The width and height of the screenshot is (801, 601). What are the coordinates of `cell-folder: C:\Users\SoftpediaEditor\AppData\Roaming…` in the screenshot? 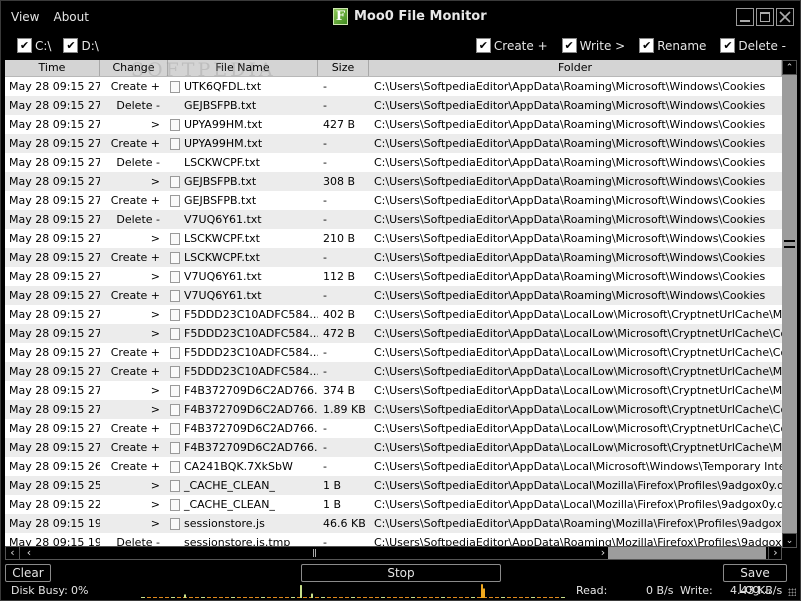 It's located at (578, 523).